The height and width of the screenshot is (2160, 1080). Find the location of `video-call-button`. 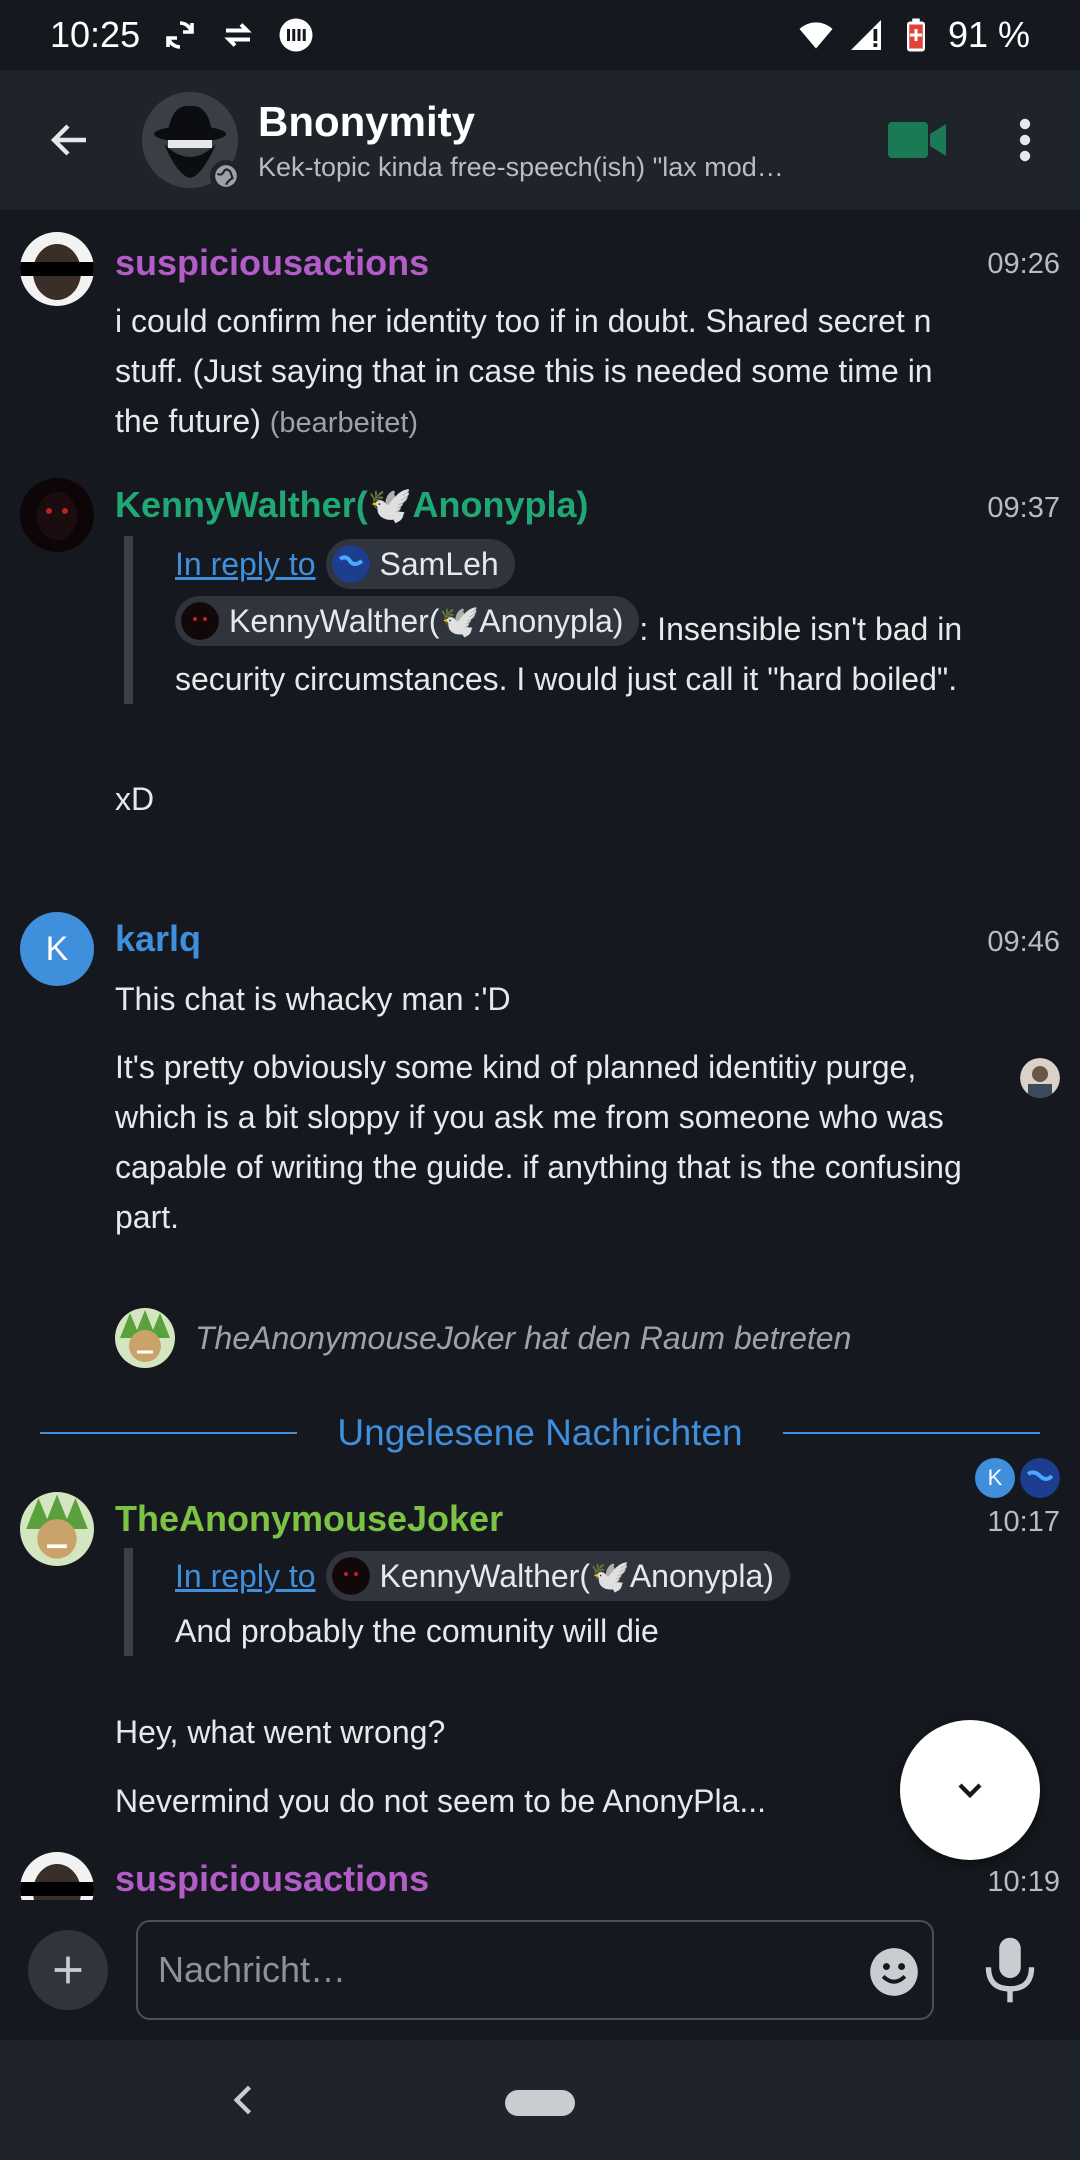

video-call-button is located at coordinates (918, 140).